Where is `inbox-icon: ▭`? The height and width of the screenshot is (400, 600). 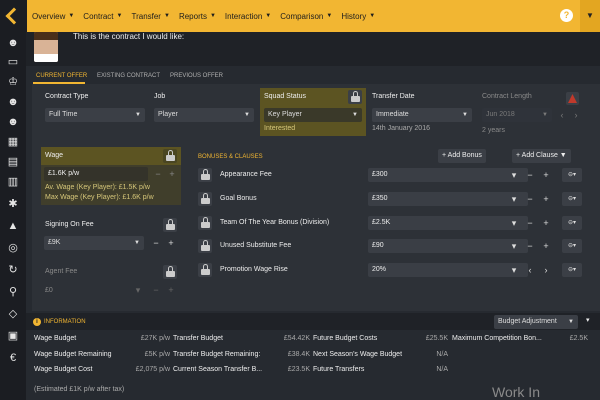
inbox-icon: ▭ is located at coordinates (13, 62).